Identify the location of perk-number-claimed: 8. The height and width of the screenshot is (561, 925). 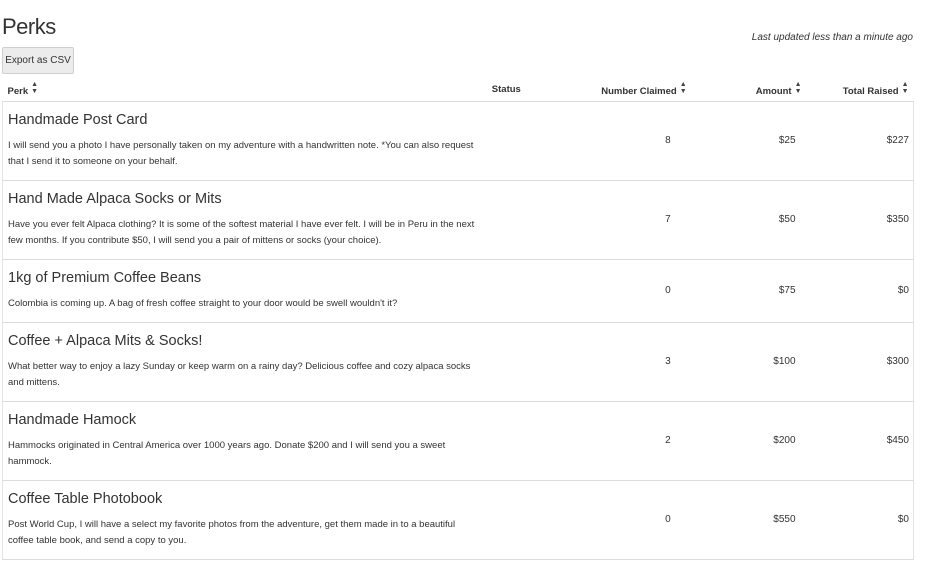
(639, 141).